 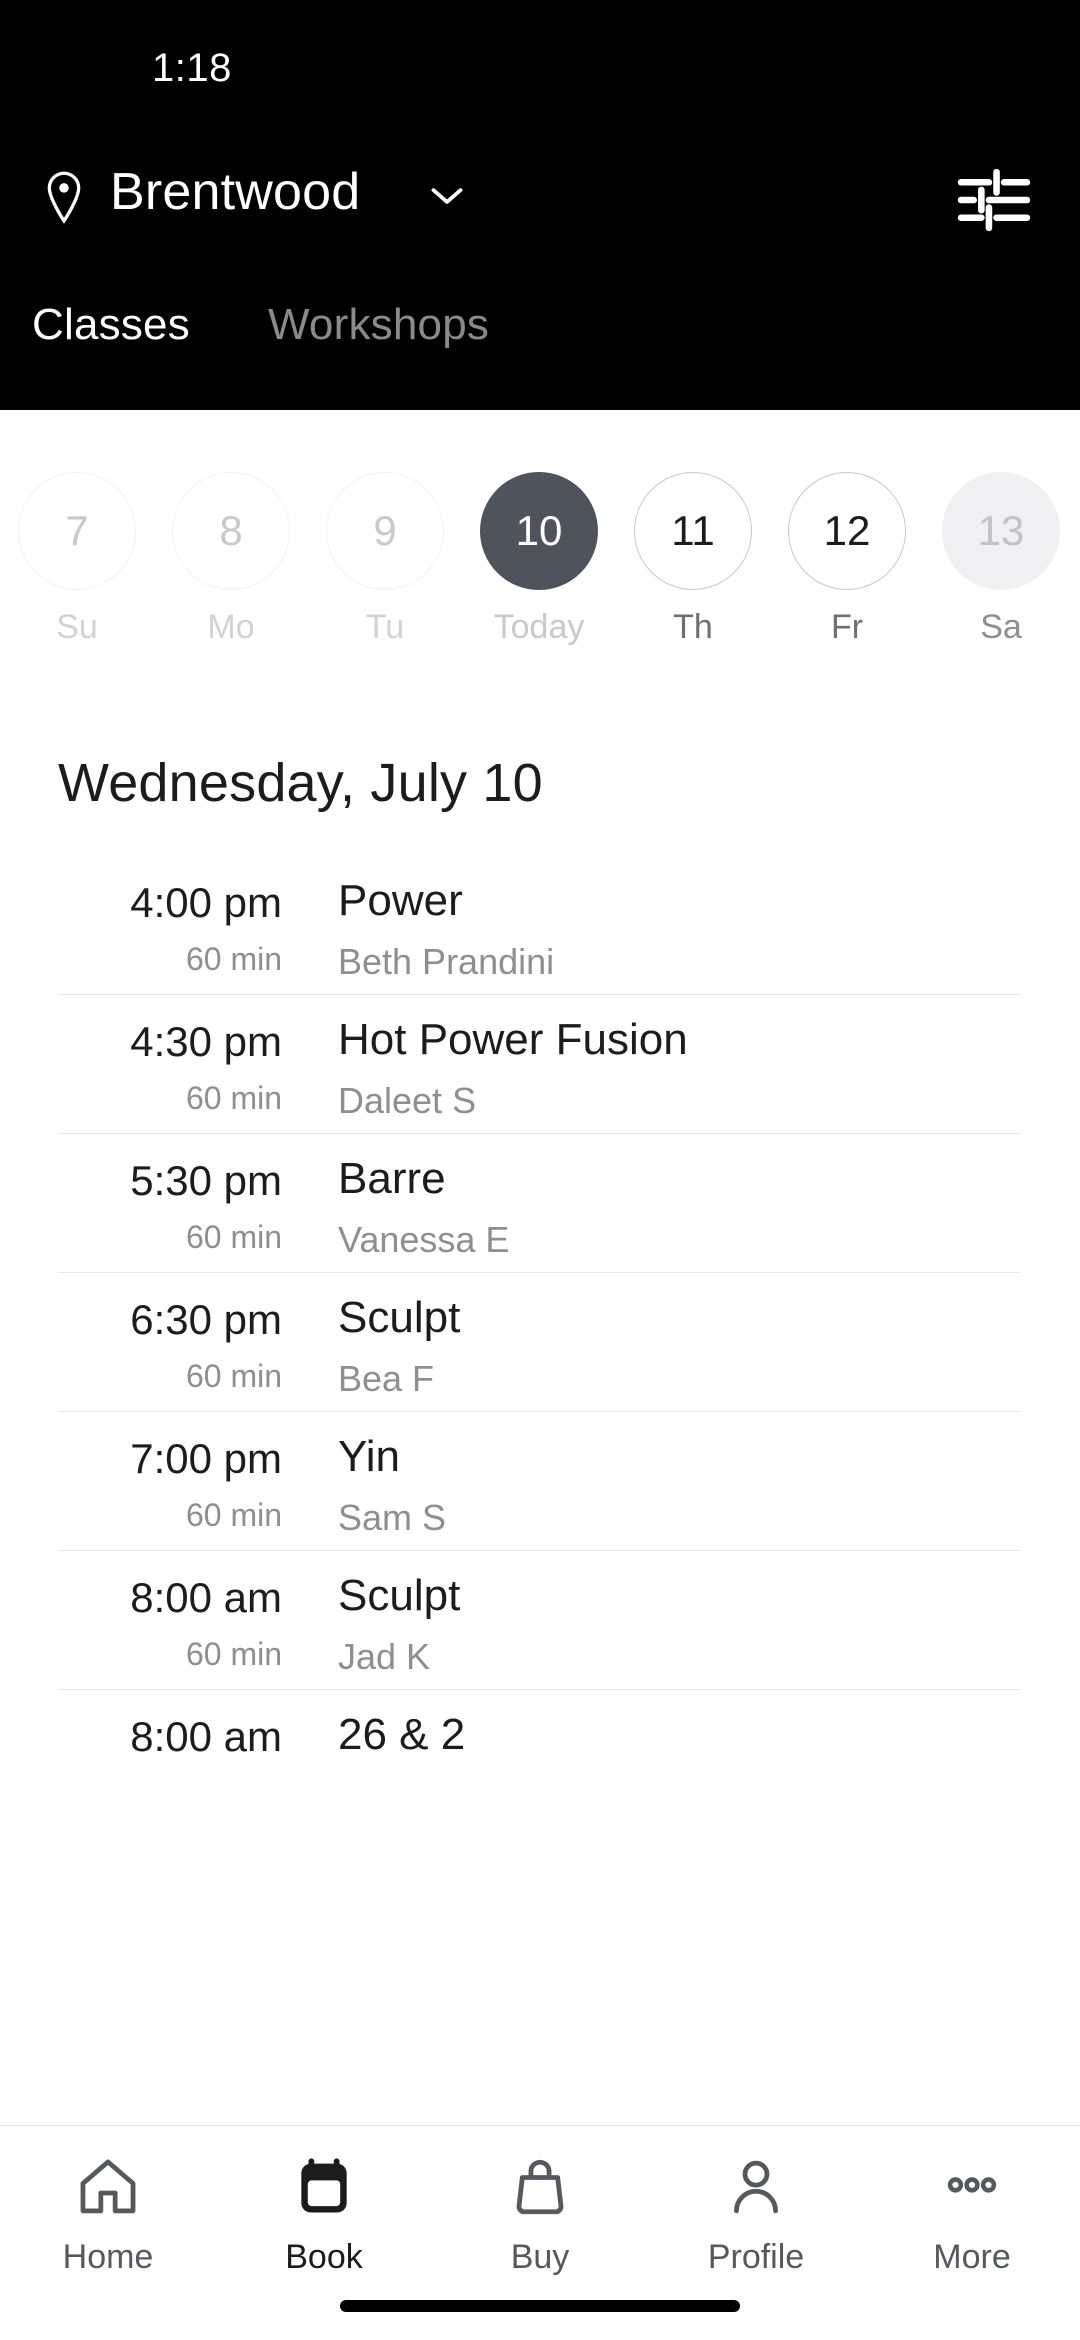 I want to click on location-pin-icon, so click(x=64, y=198).